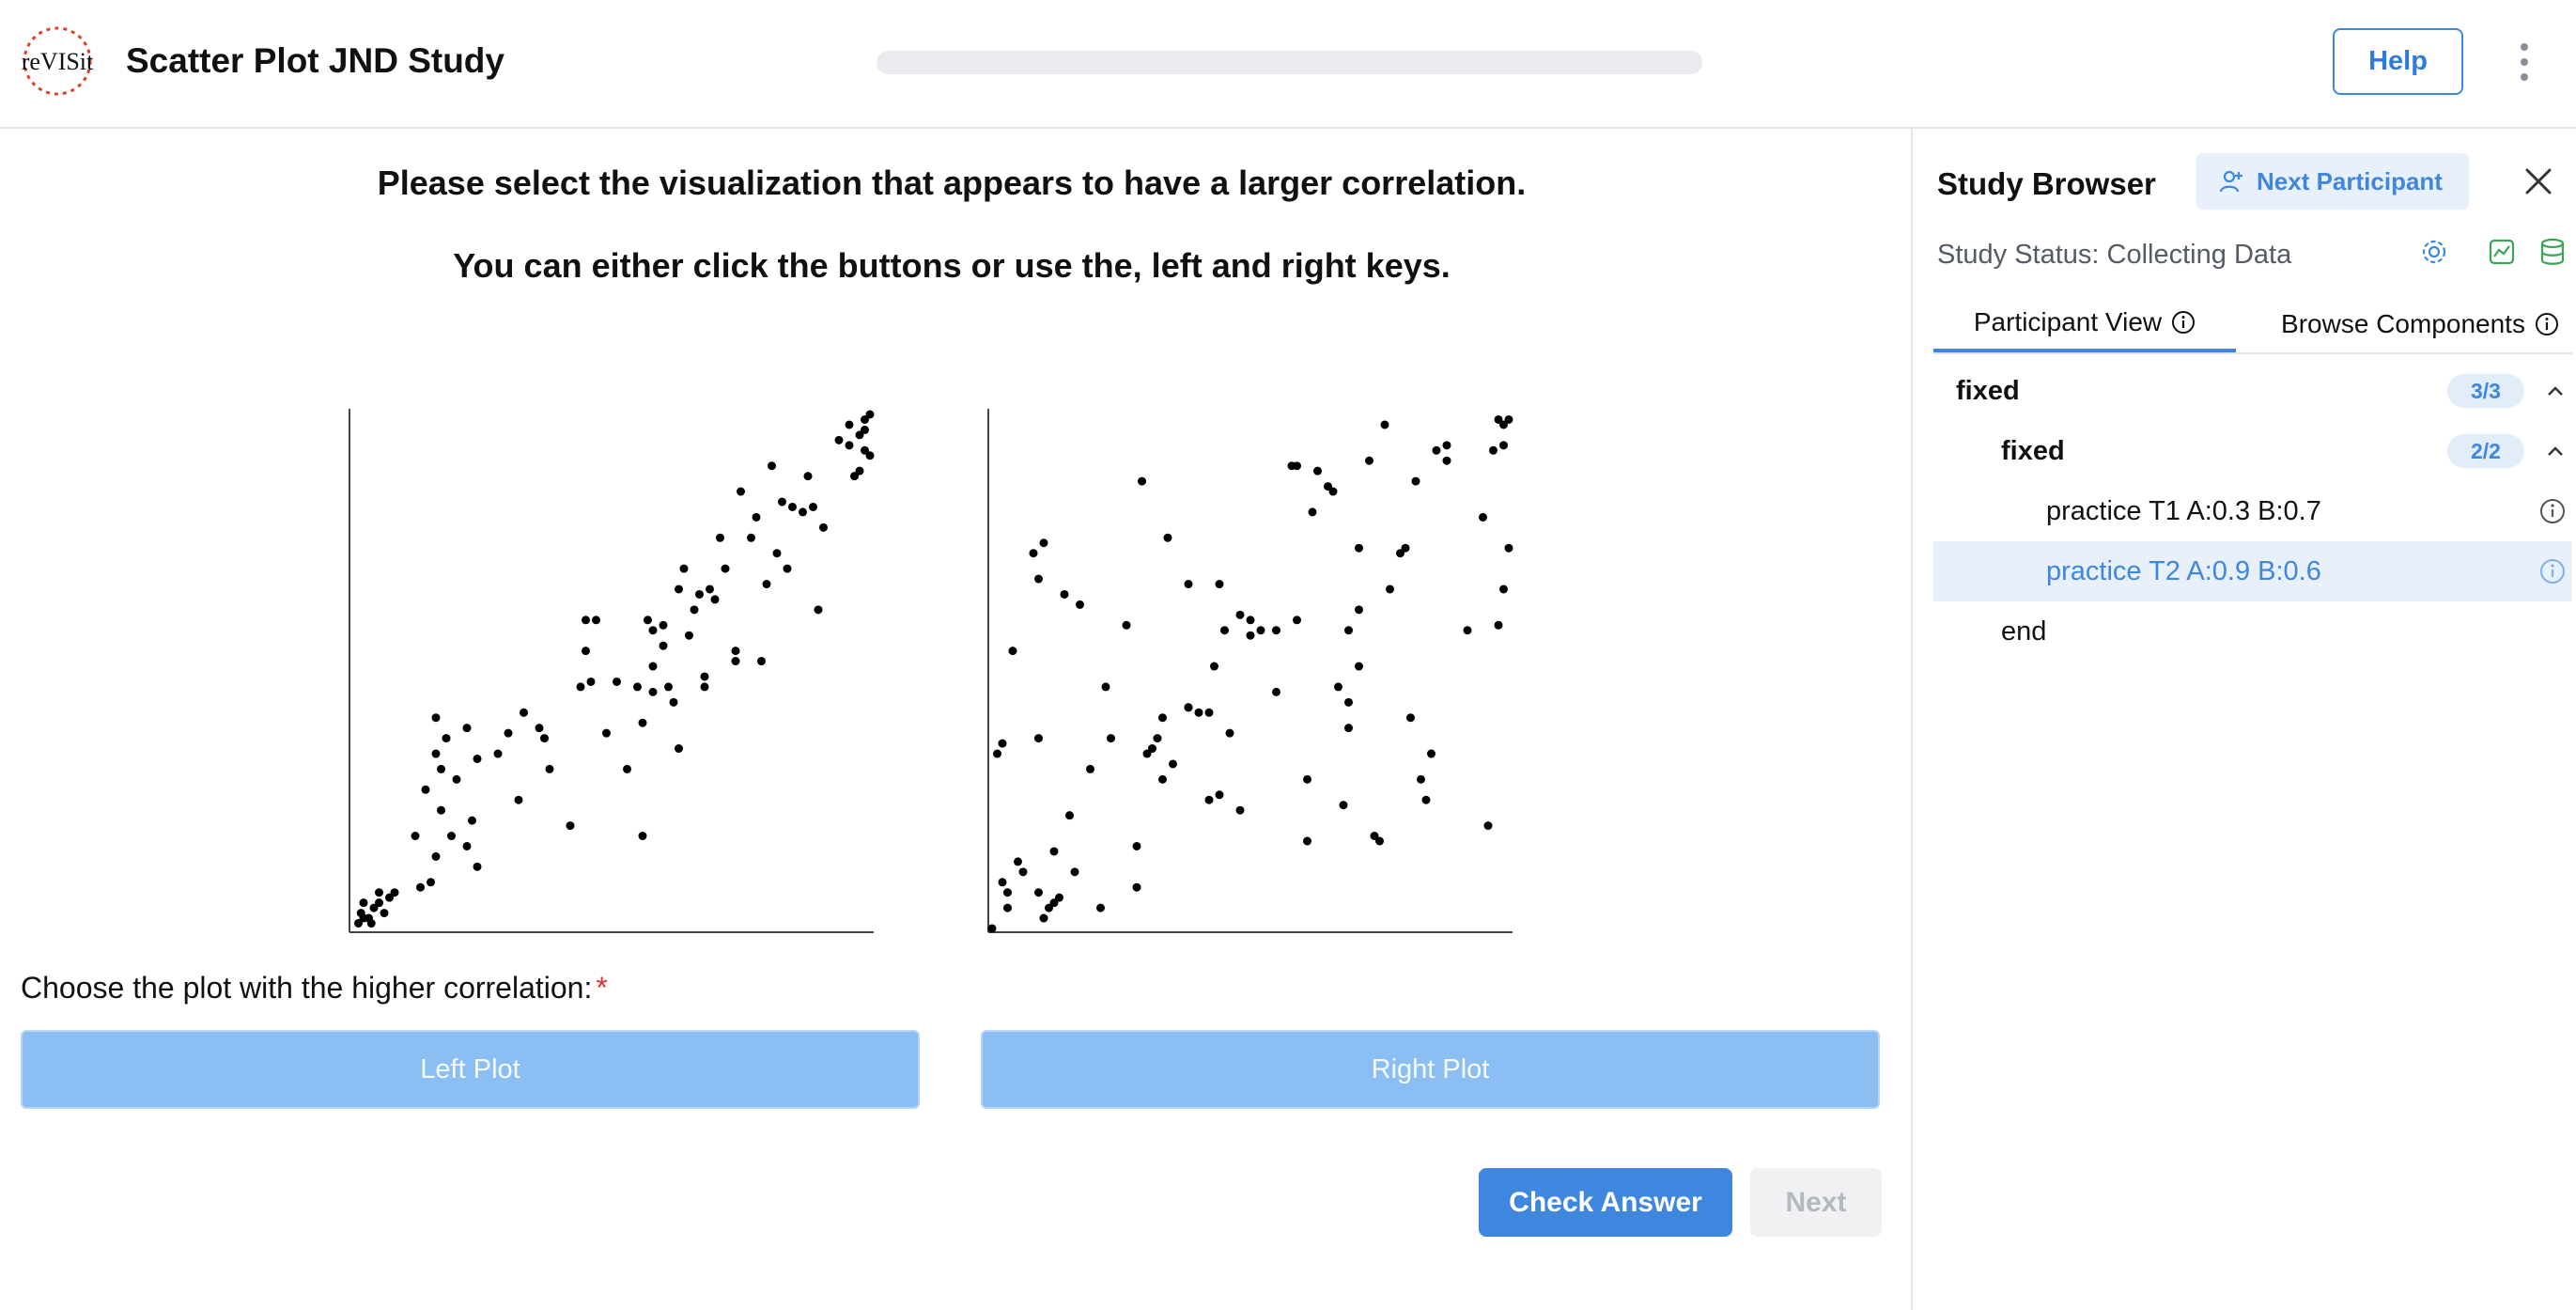  Describe the element at coordinates (1605, 1202) in the screenshot. I see `check-answer-button: Check Answer` at that location.